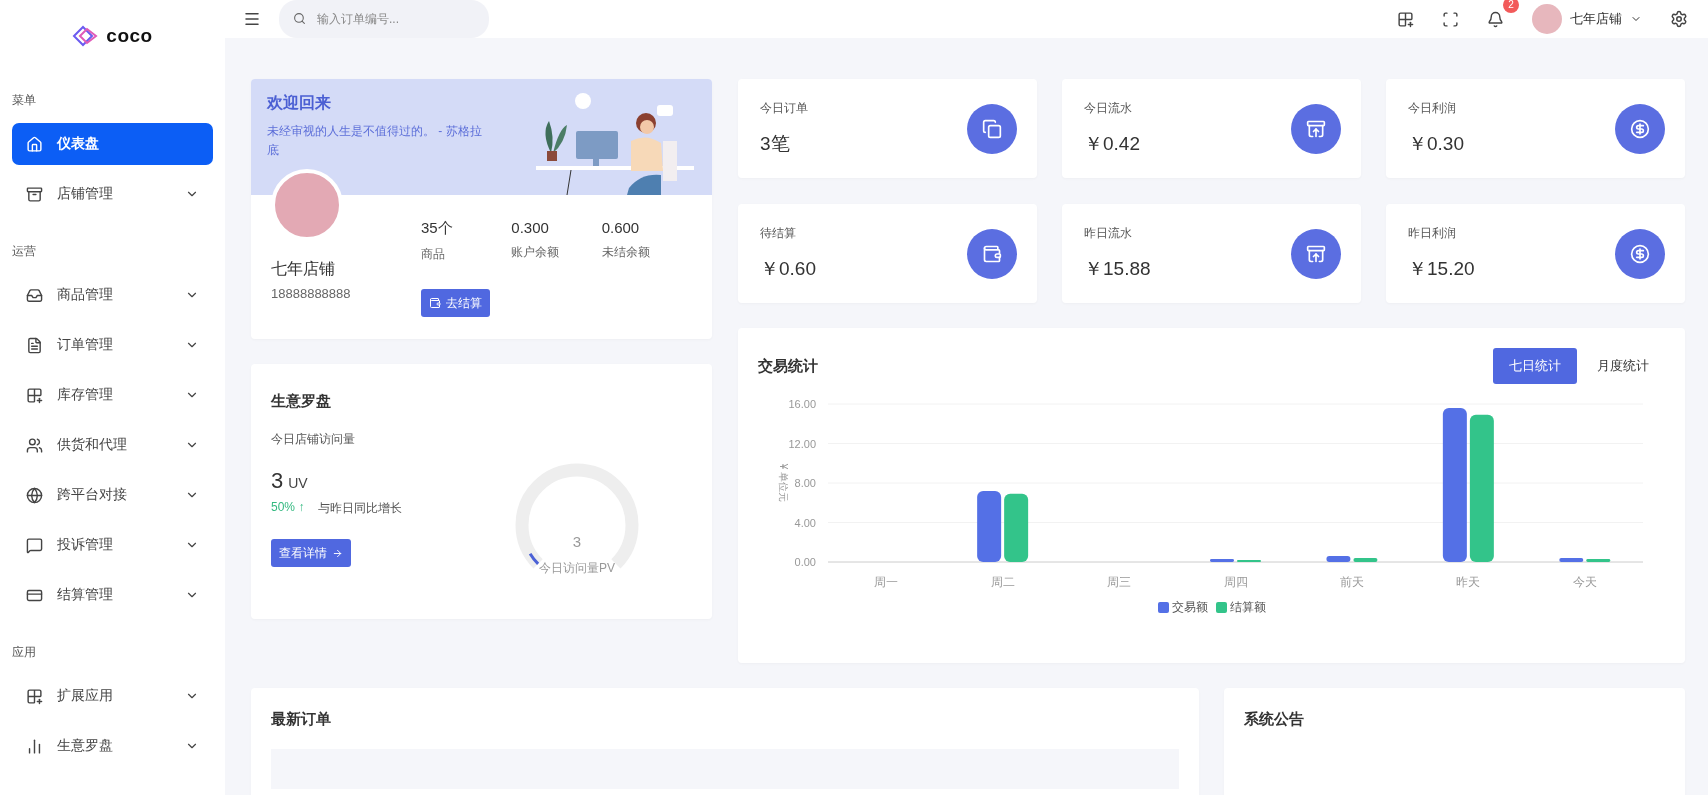 Image resolution: width=1708 pixels, height=795 pixels. What do you see at coordinates (530, 227) in the screenshot?
I see `stat-value: 0.300` at bounding box center [530, 227].